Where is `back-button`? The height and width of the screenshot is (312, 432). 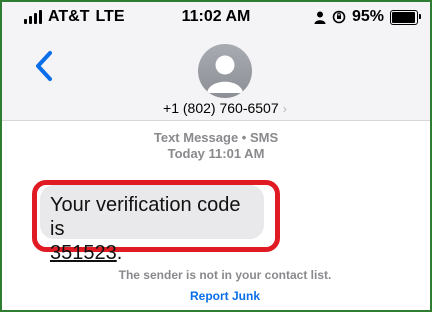 back-button is located at coordinates (45, 66).